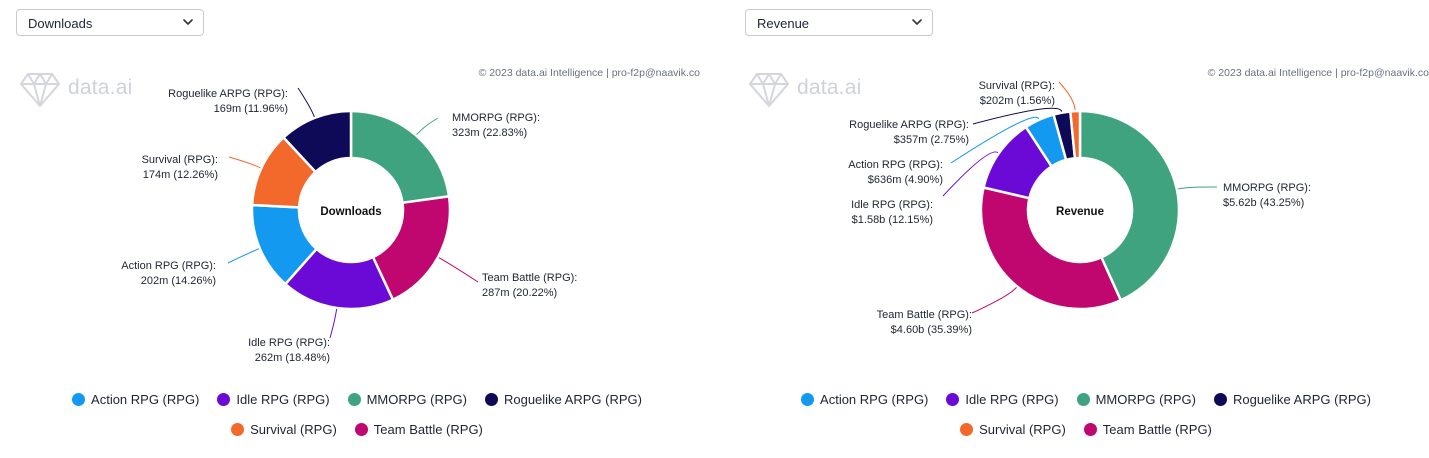 This screenshot has height=458, width=1429. Describe the element at coordinates (489, 133) in the screenshot. I see `slice-label-value: 323m (22.83%)` at that location.